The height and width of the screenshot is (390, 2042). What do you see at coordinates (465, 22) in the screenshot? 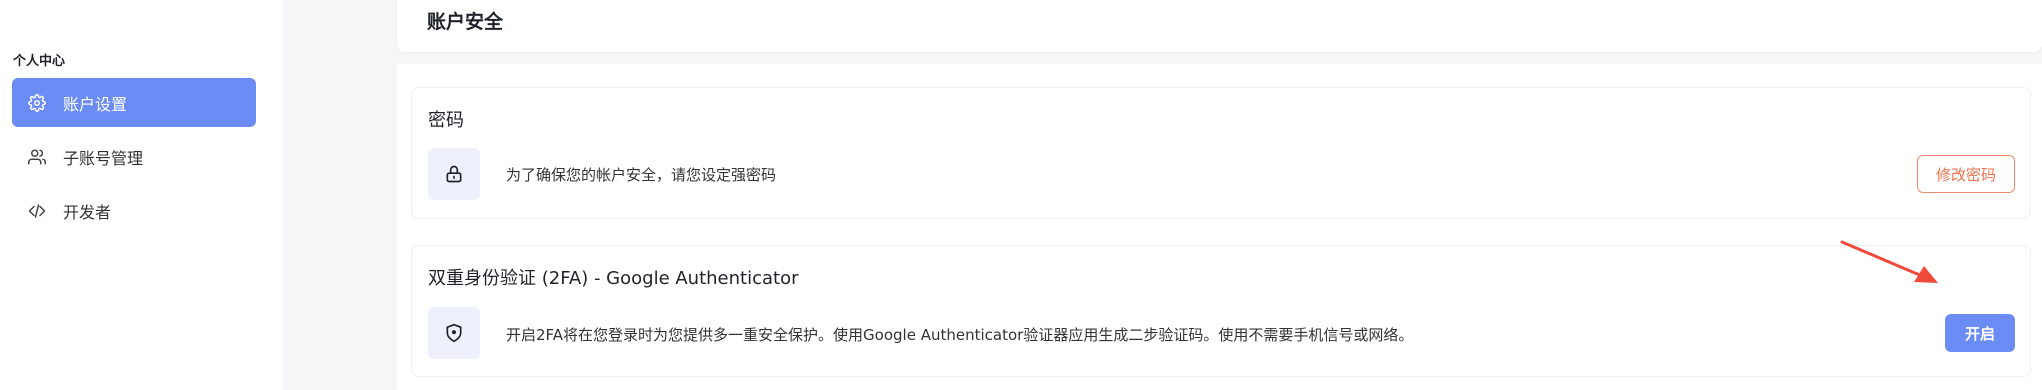
I see `page-title: 账户安全` at bounding box center [465, 22].